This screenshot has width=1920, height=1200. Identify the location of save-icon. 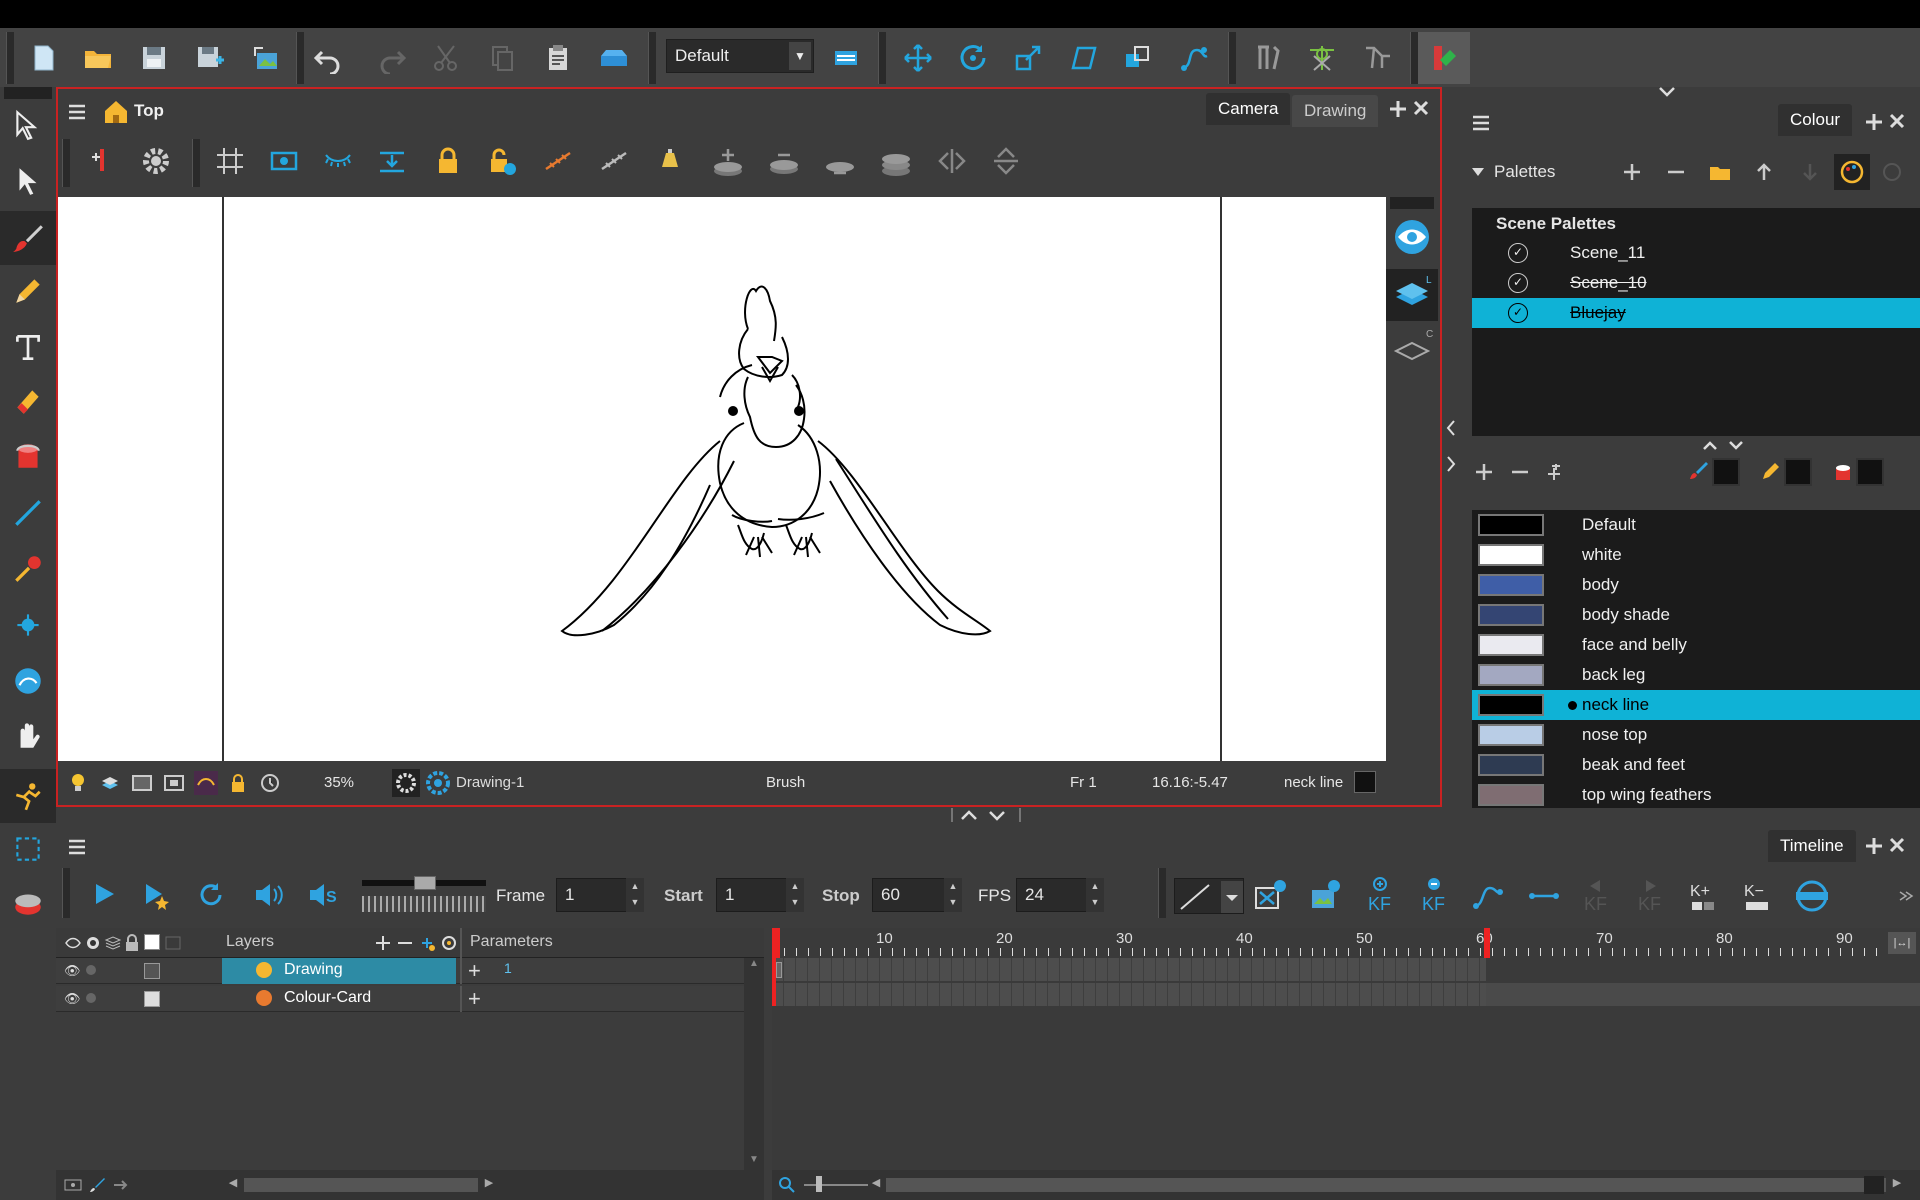
(154, 58).